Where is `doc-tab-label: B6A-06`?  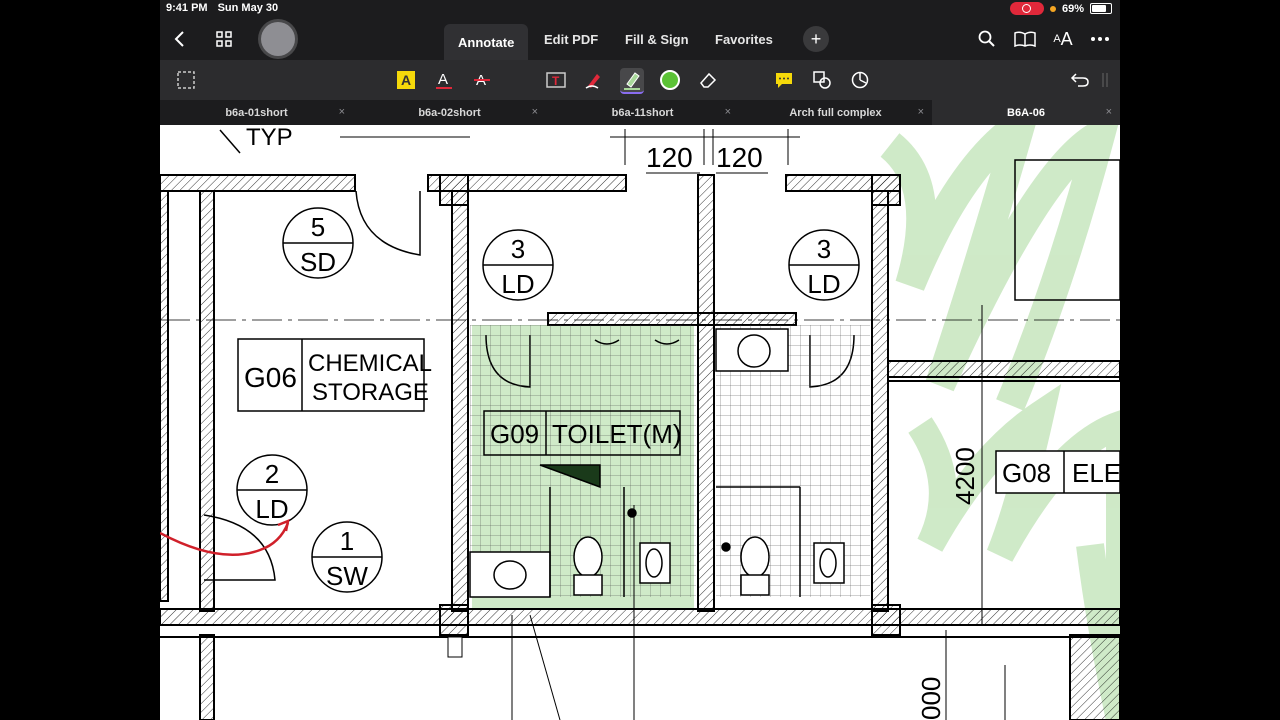
doc-tab-label: B6A-06 is located at coordinates (1026, 112).